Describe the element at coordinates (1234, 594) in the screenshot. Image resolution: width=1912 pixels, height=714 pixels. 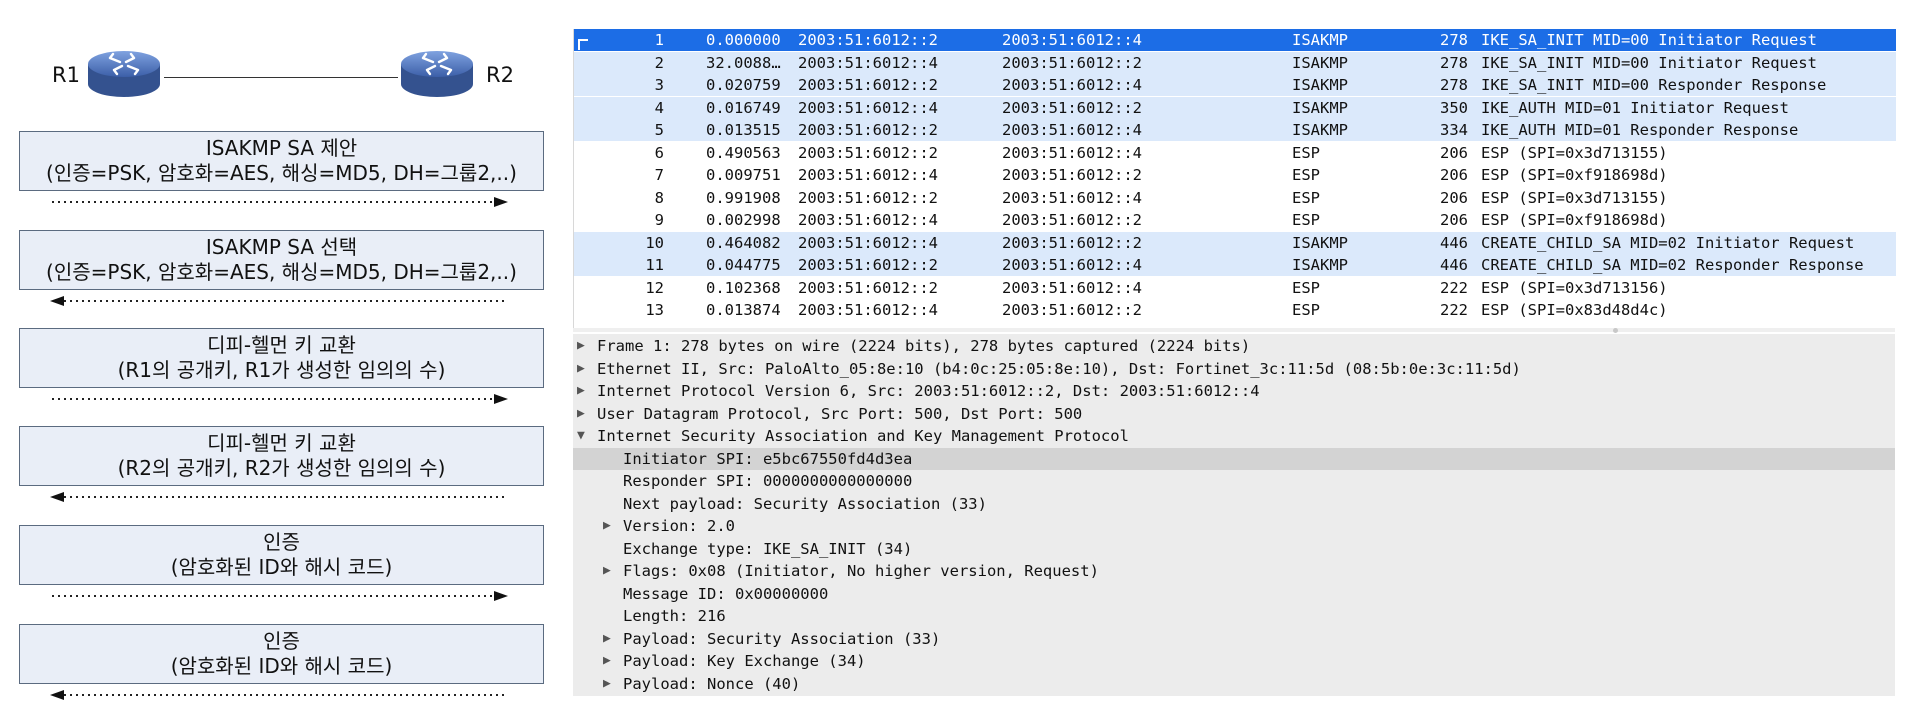
I see `detail-row: Message ID: 0x00000000` at that location.